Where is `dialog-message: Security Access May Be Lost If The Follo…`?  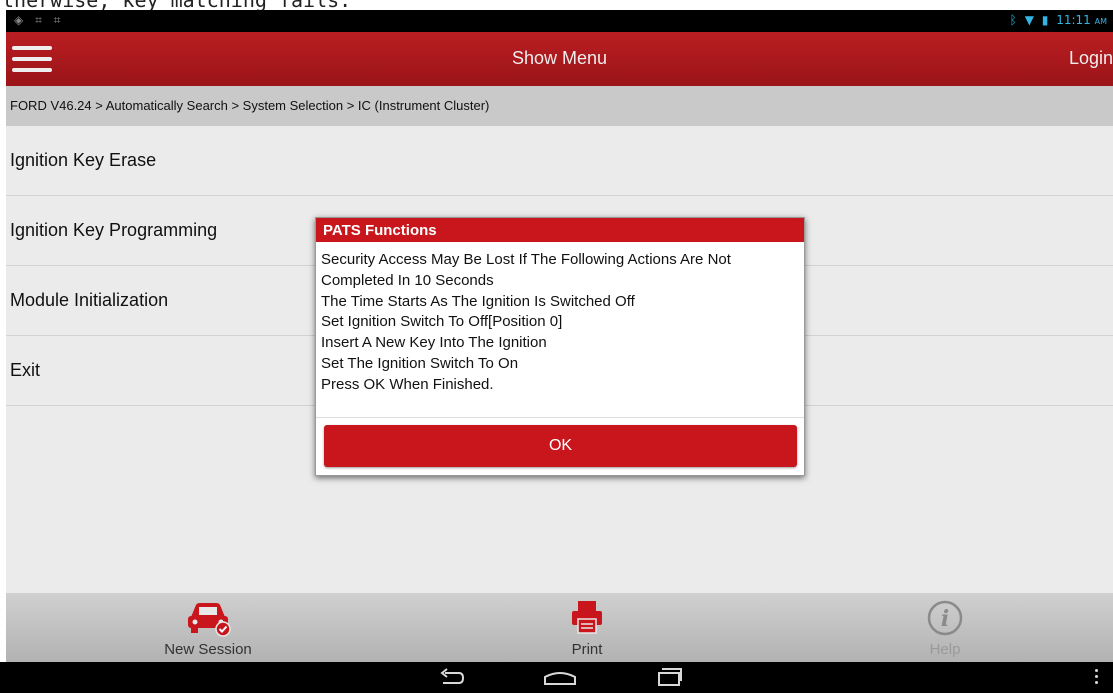 dialog-message: Security Access May Be Lost If The Follo… is located at coordinates (560, 323).